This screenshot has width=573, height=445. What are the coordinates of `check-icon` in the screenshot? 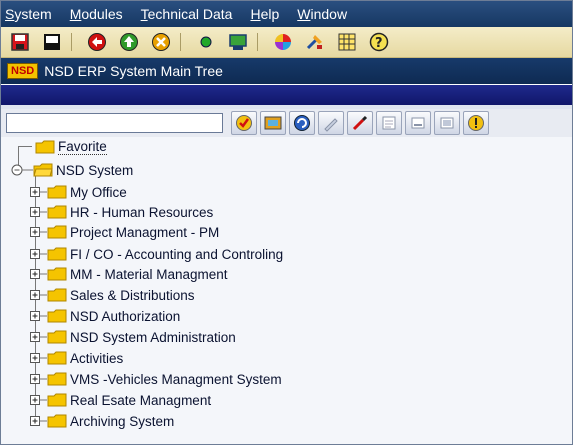 It's located at (244, 123).